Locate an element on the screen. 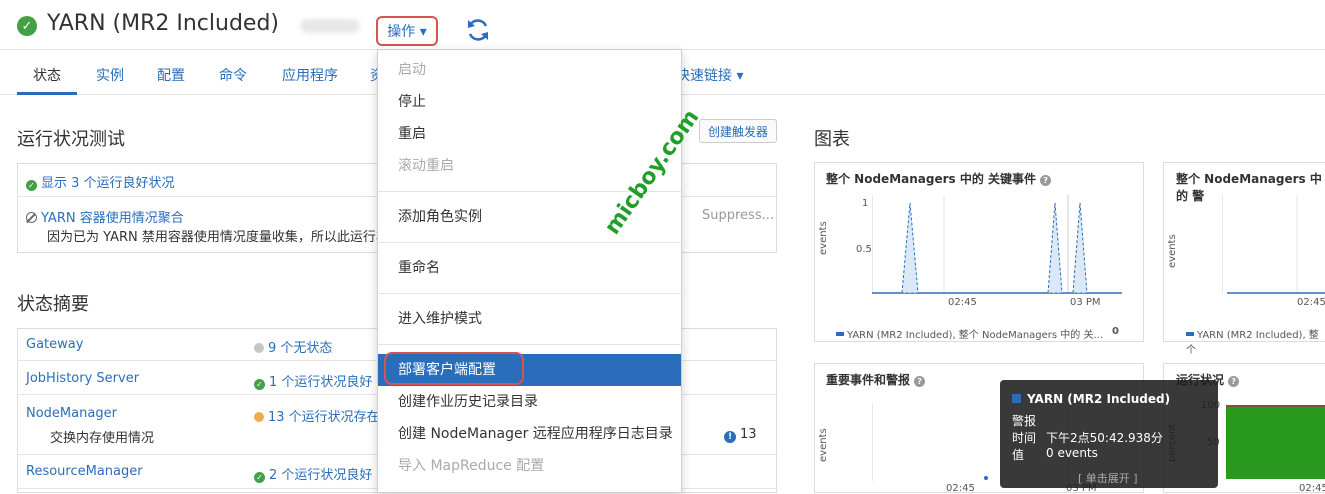 The width and height of the screenshot is (1325, 494). tooltip-expand: [ 单击展开 ] is located at coordinates (1108, 478).